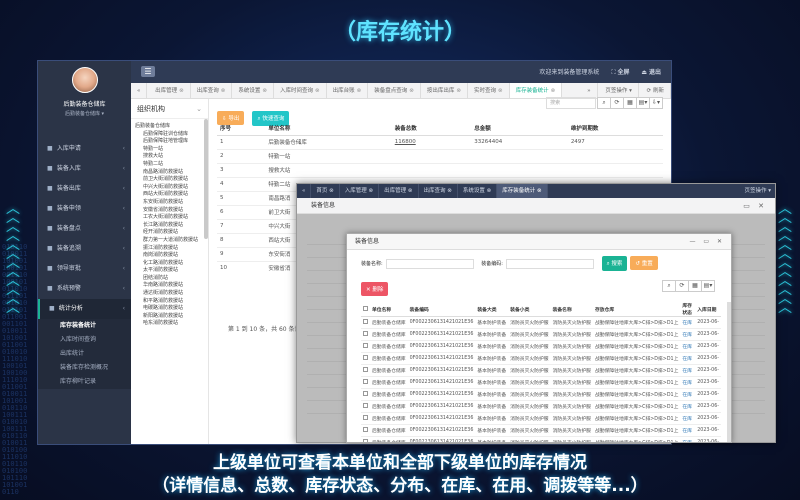  What do you see at coordinates (171, 157) in the screenshot?
I see `tree-node: 搜救大站` at bounding box center [171, 157].